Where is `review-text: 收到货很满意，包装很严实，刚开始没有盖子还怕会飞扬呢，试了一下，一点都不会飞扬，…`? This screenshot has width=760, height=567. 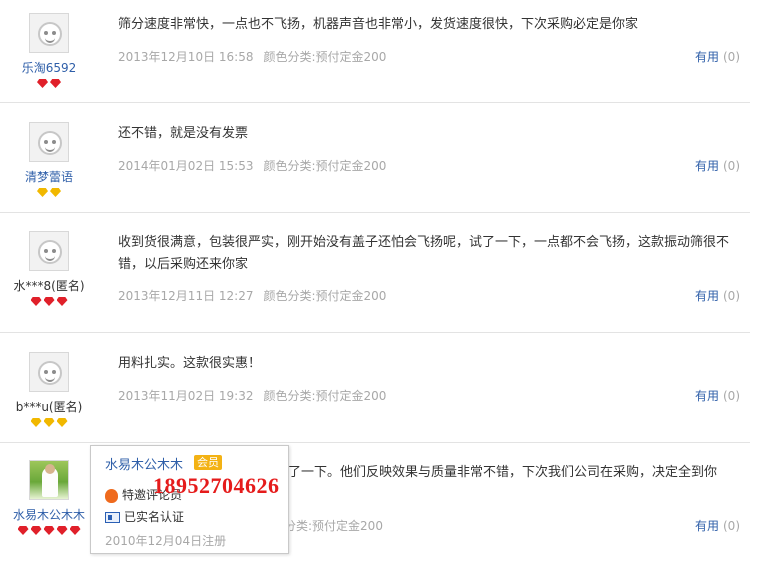 review-text: 收到货很满意，包装很严实，刚开始没有盖子还怕会飞扬呢，试了一下，一点都不会飞扬，… is located at coordinates (424, 253).